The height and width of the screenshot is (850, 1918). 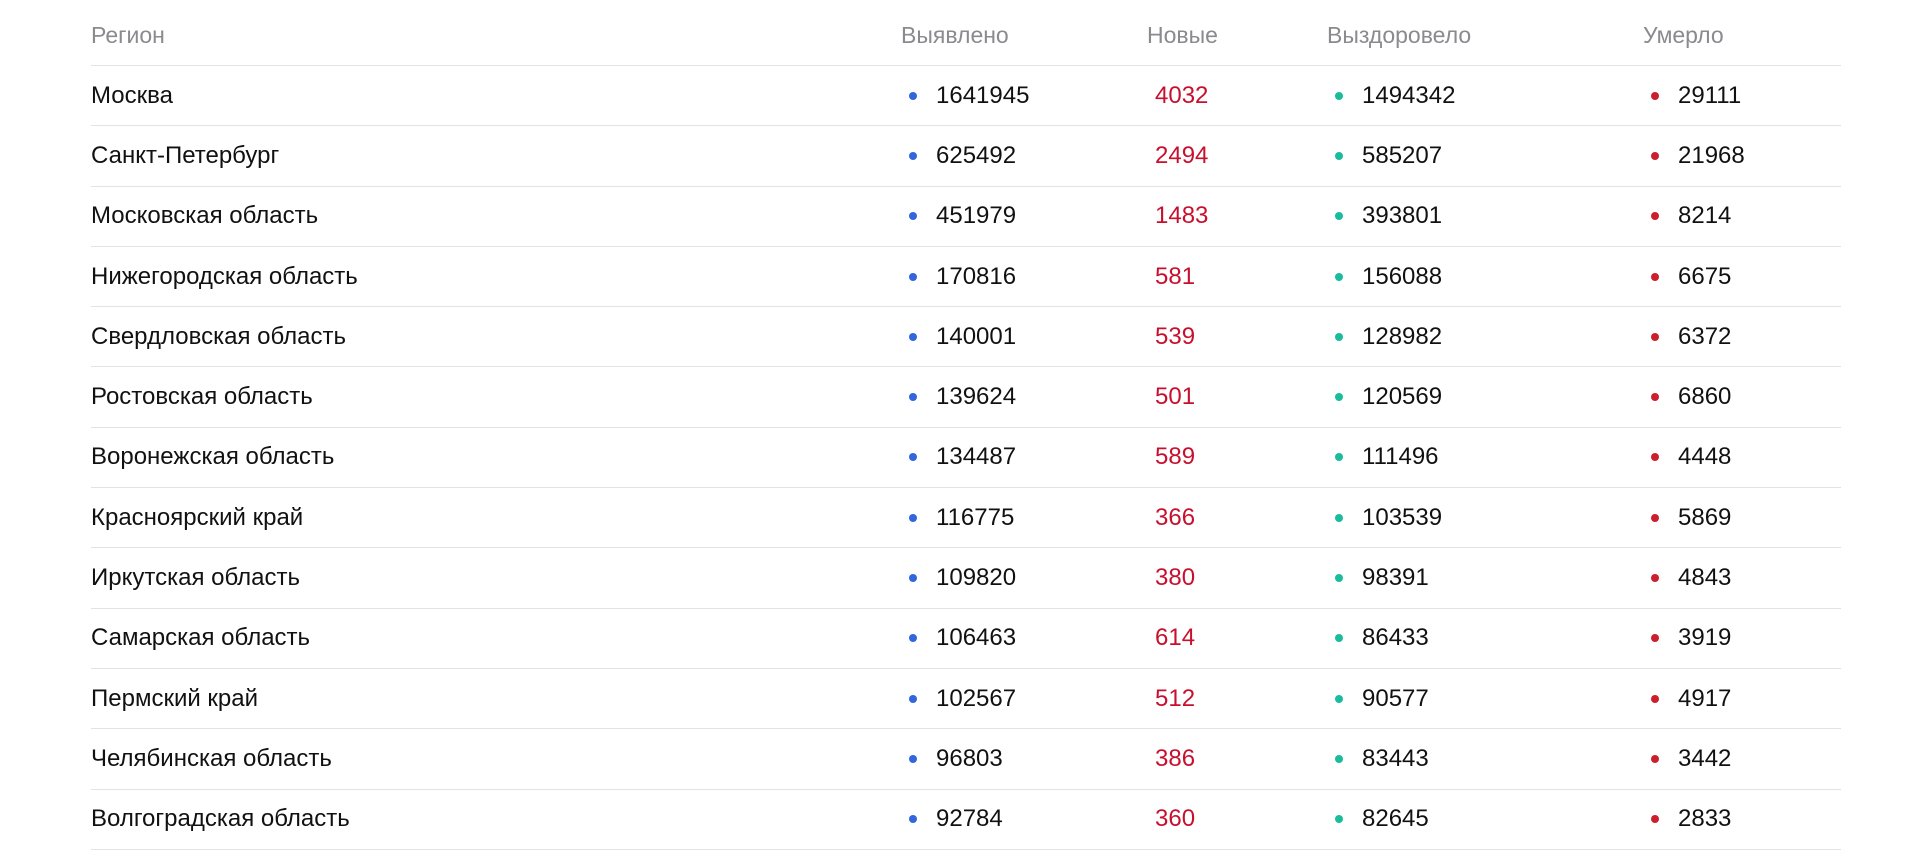 I want to click on region-name: Пермский край, so click(x=175, y=698).